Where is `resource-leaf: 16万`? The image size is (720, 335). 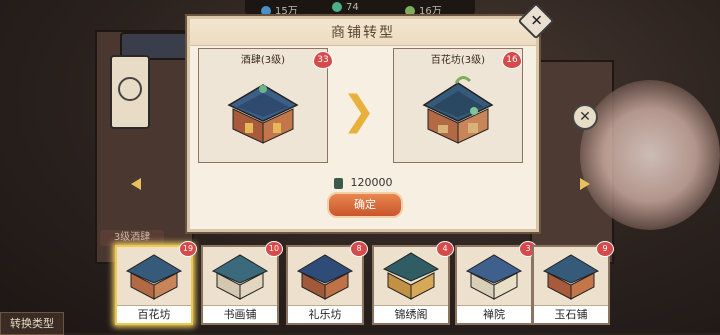
resource-leaf: 16万 is located at coordinates (423, 9).